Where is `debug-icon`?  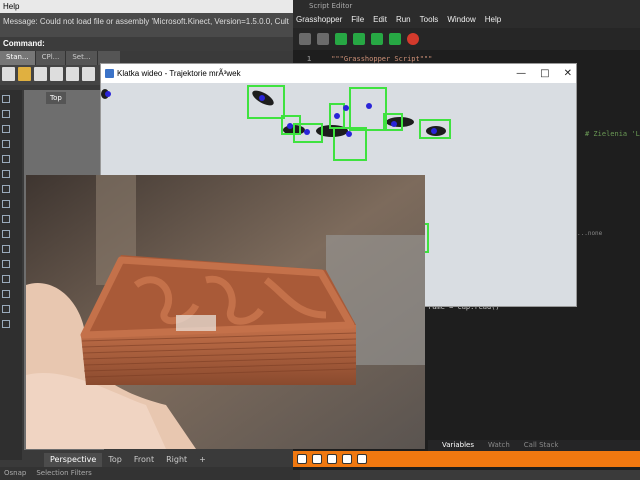 debug-icon is located at coordinates (359, 39).